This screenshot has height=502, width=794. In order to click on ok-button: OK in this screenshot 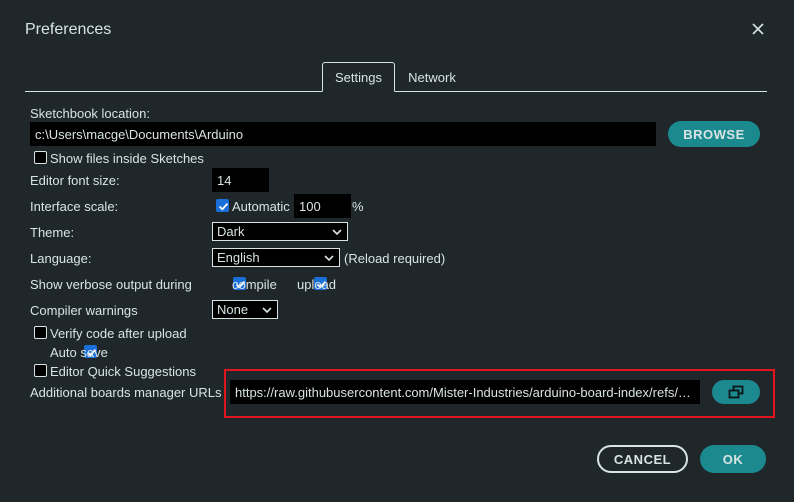, I will do `click(733, 459)`.